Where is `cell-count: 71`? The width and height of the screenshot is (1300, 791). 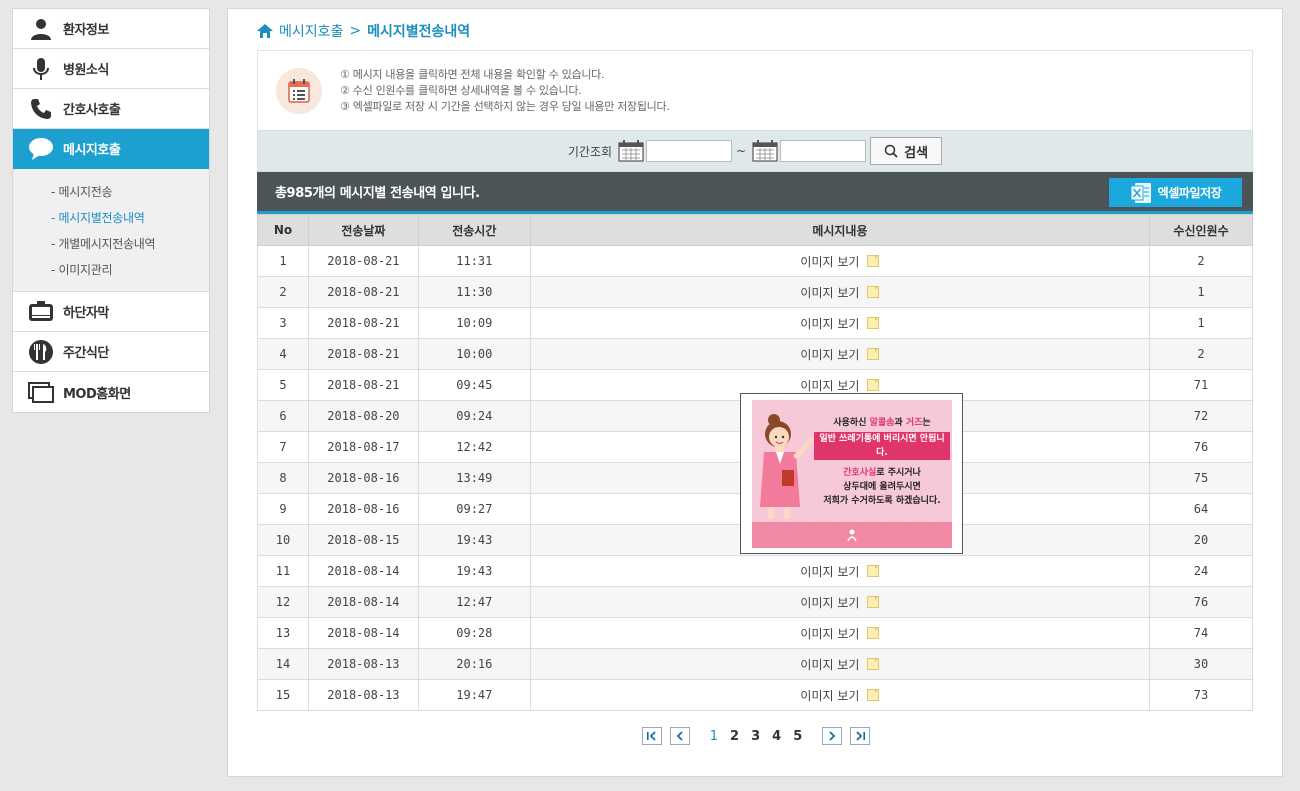
cell-count: 71 is located at coordinates (1201, 385).